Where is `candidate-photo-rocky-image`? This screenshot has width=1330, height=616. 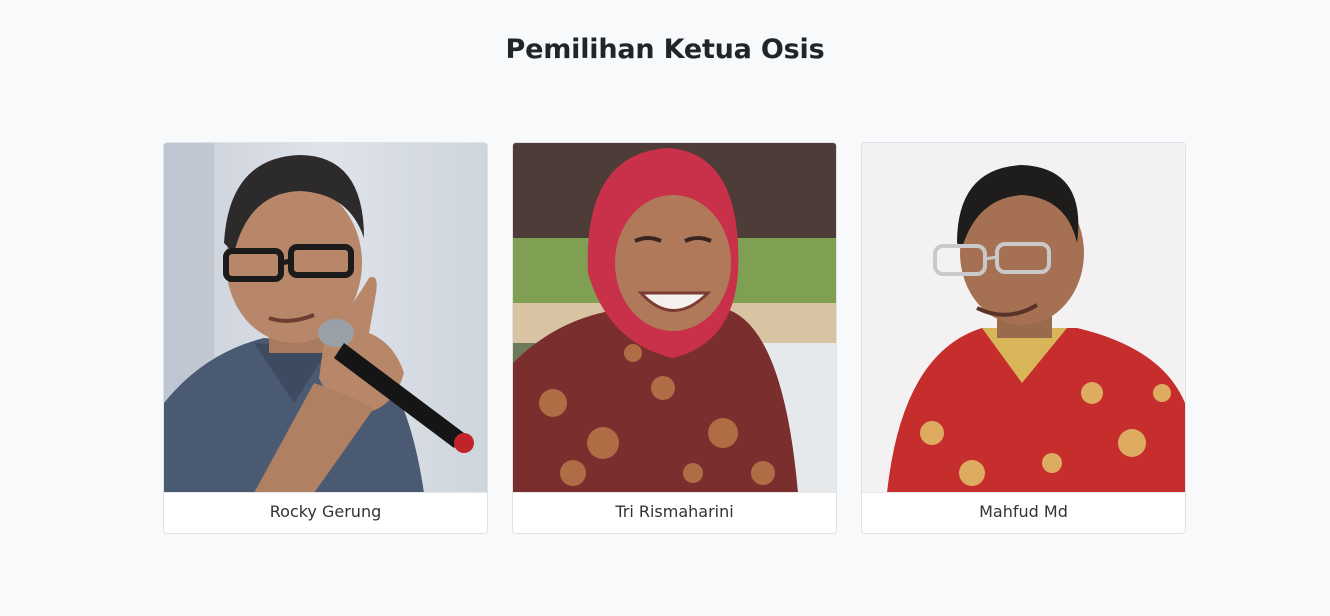 candidate-photo-rocky-image is located at coordinates (325, 317).